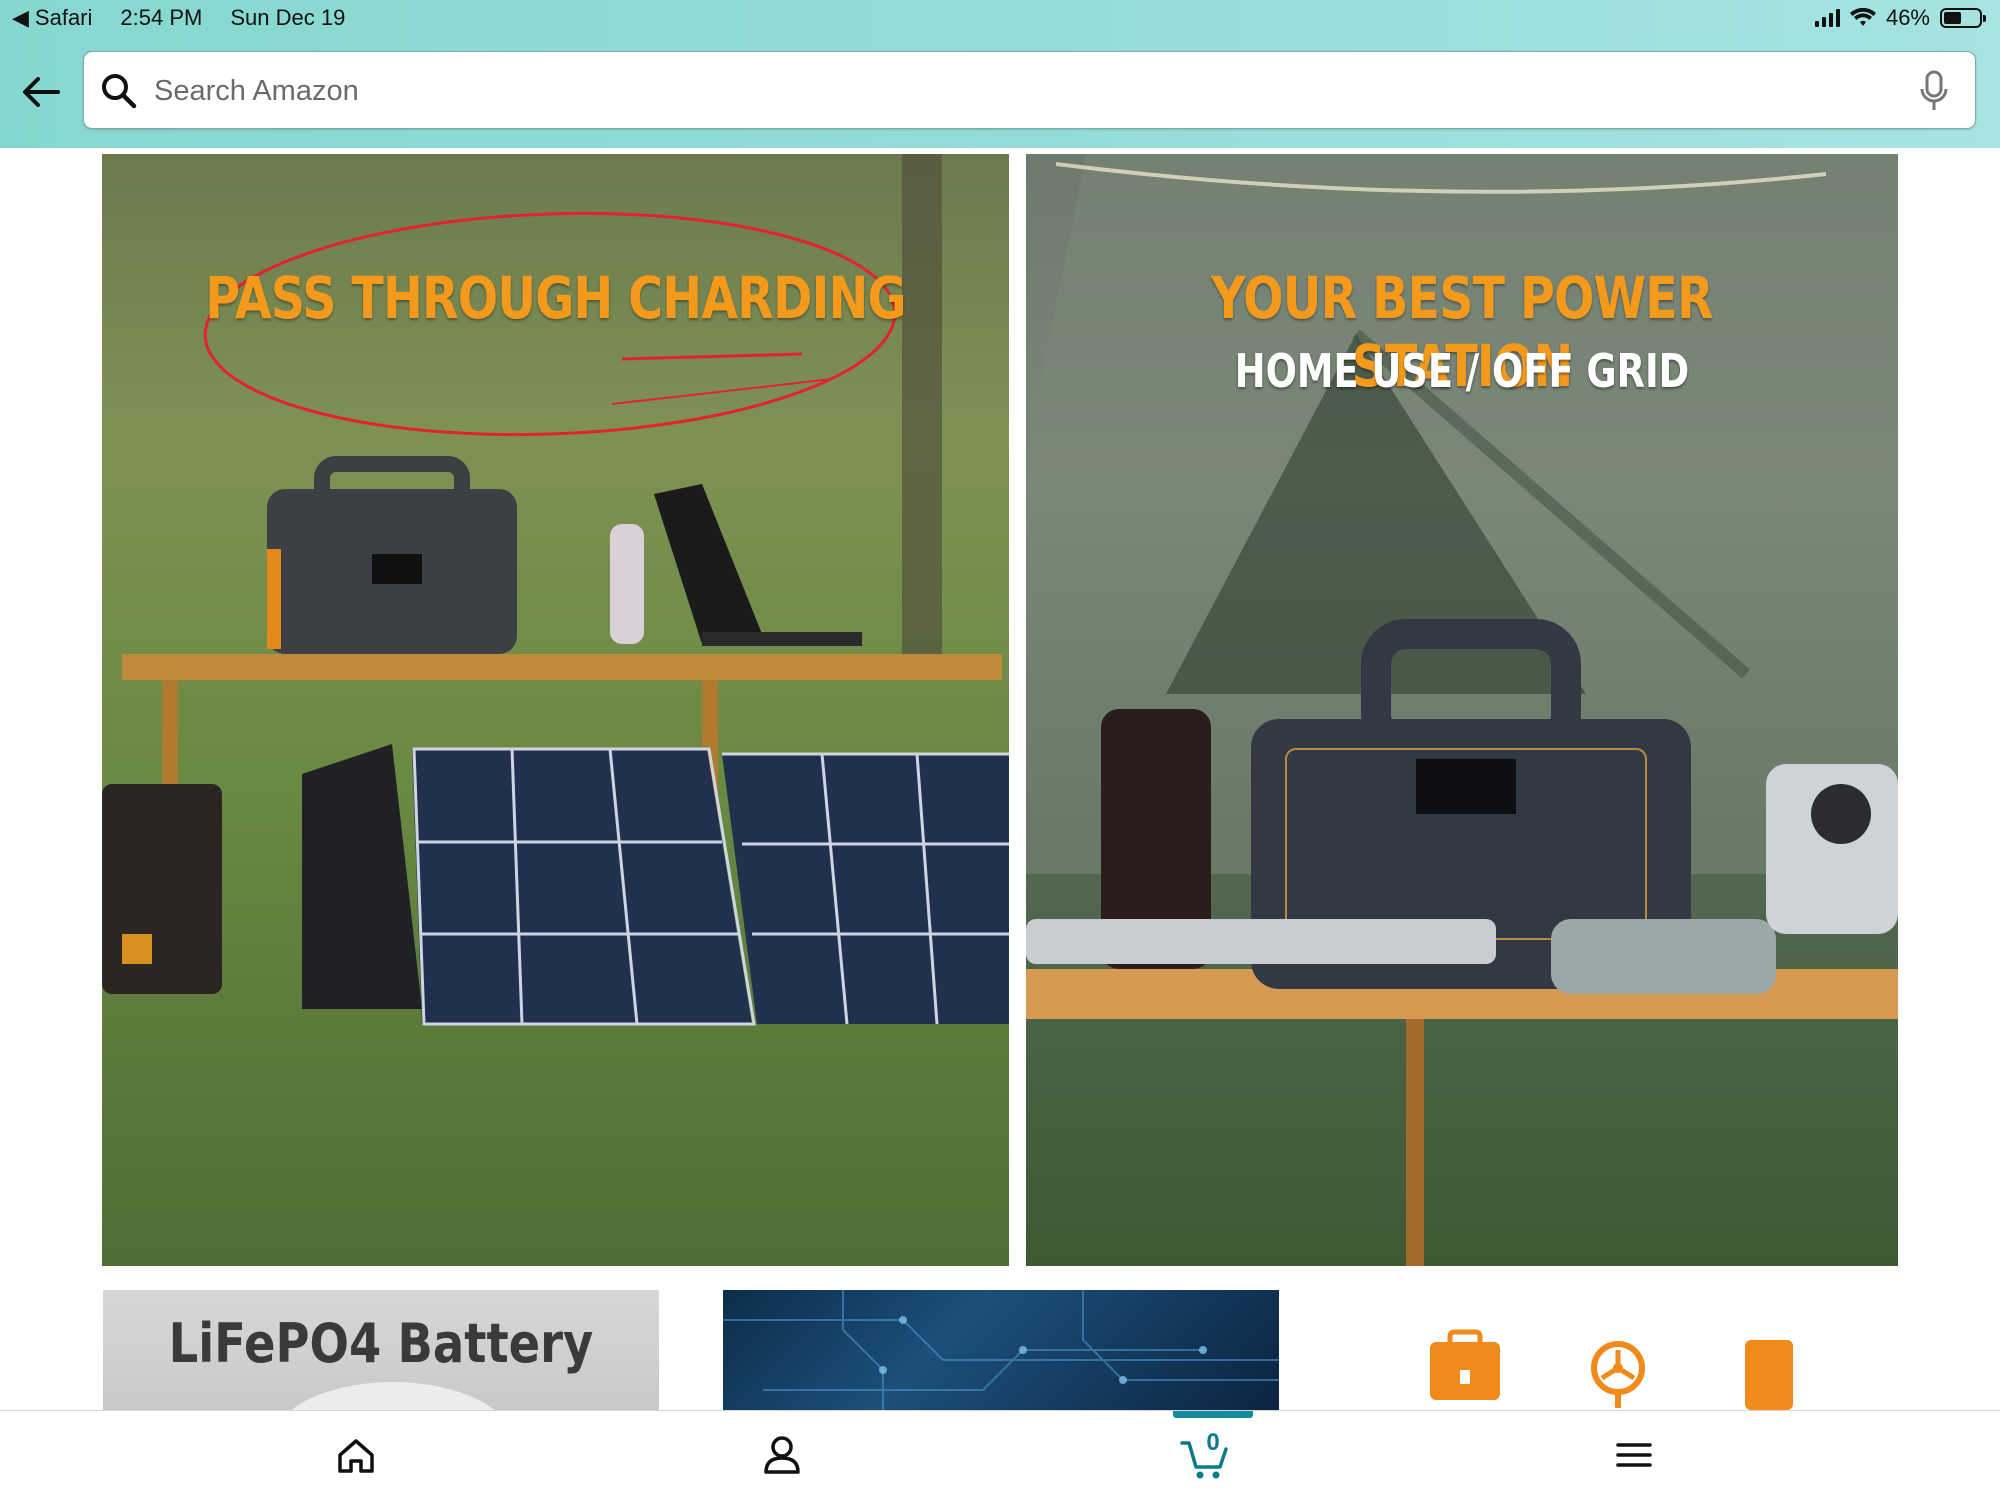 The height and width of the screenshot is (1501, 2000). I want to click on nav-menu, so click(1634, 1455).